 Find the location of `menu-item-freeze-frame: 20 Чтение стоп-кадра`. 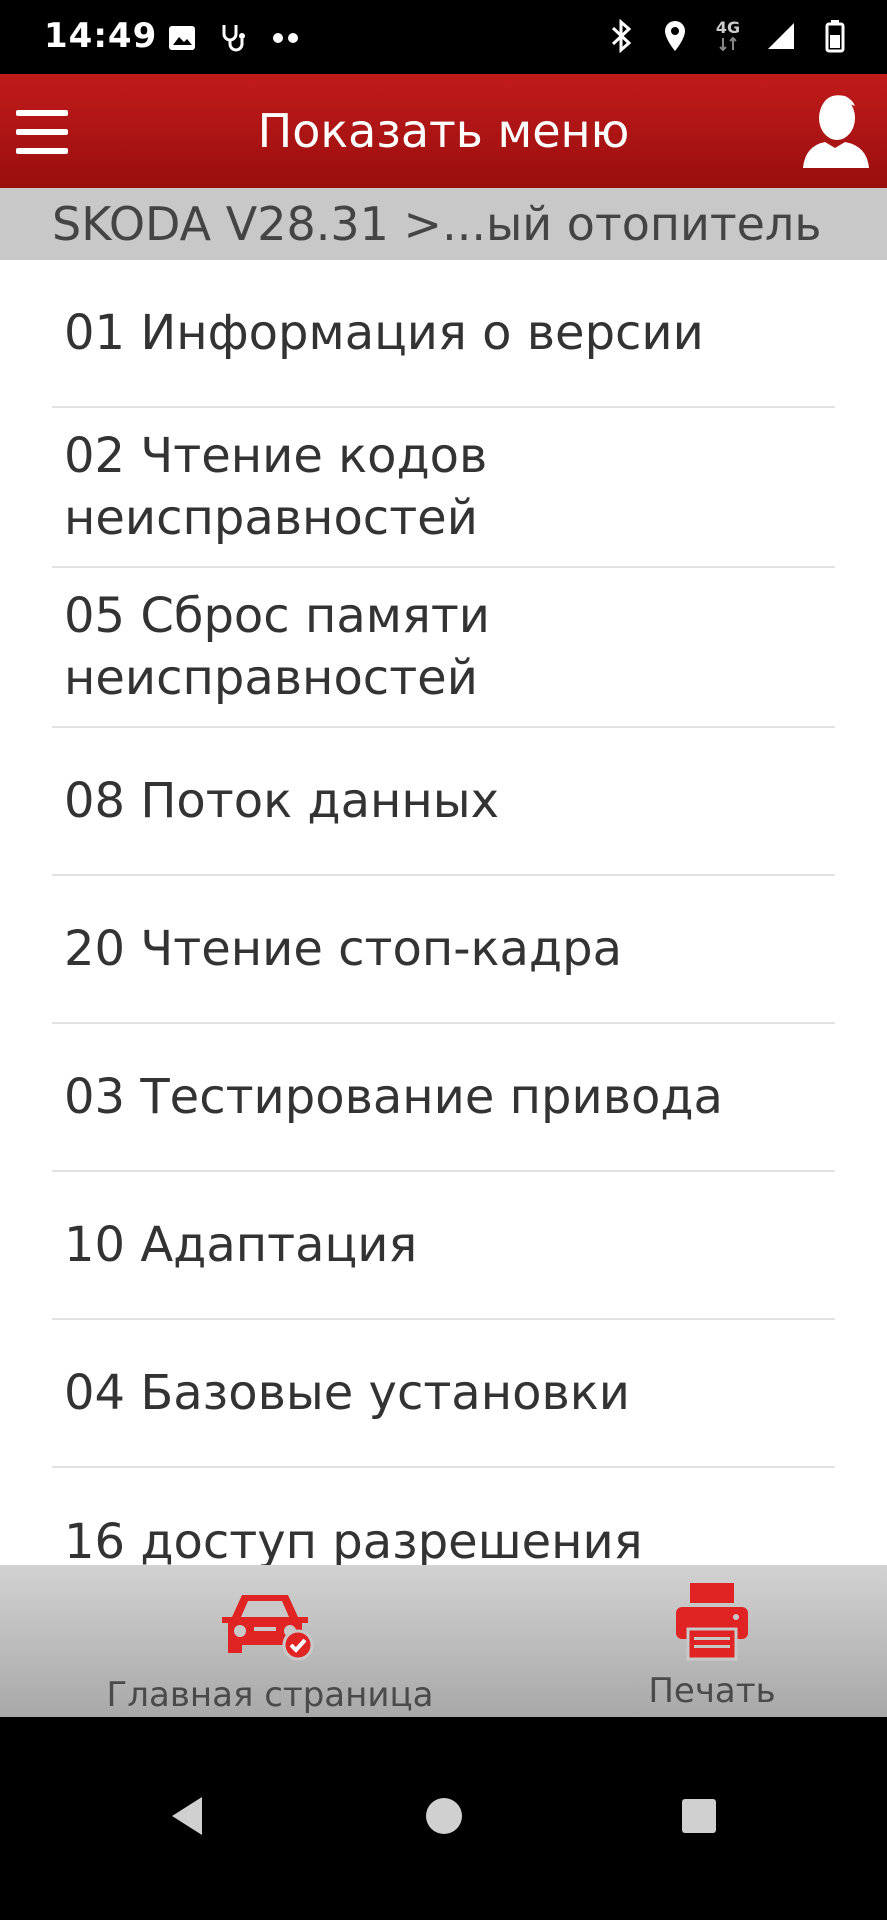

menu-item-freeze-frame: 20 Чтение стоп-кадра is located at coordinates (443, 950).